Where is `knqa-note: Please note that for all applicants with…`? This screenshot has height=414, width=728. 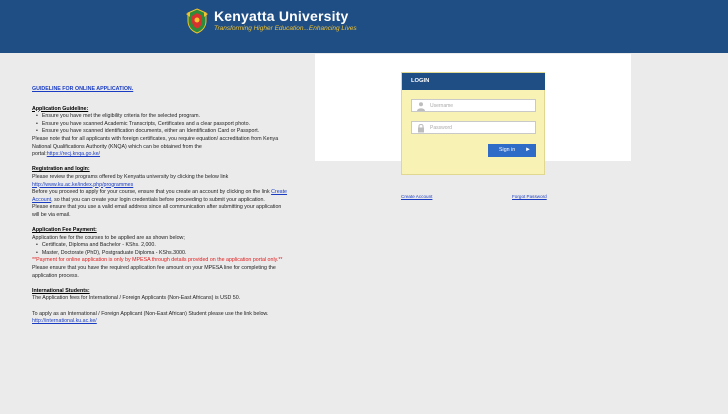 knqa-note: Please note that for all applicants with… is located at coordinates (155, 142).